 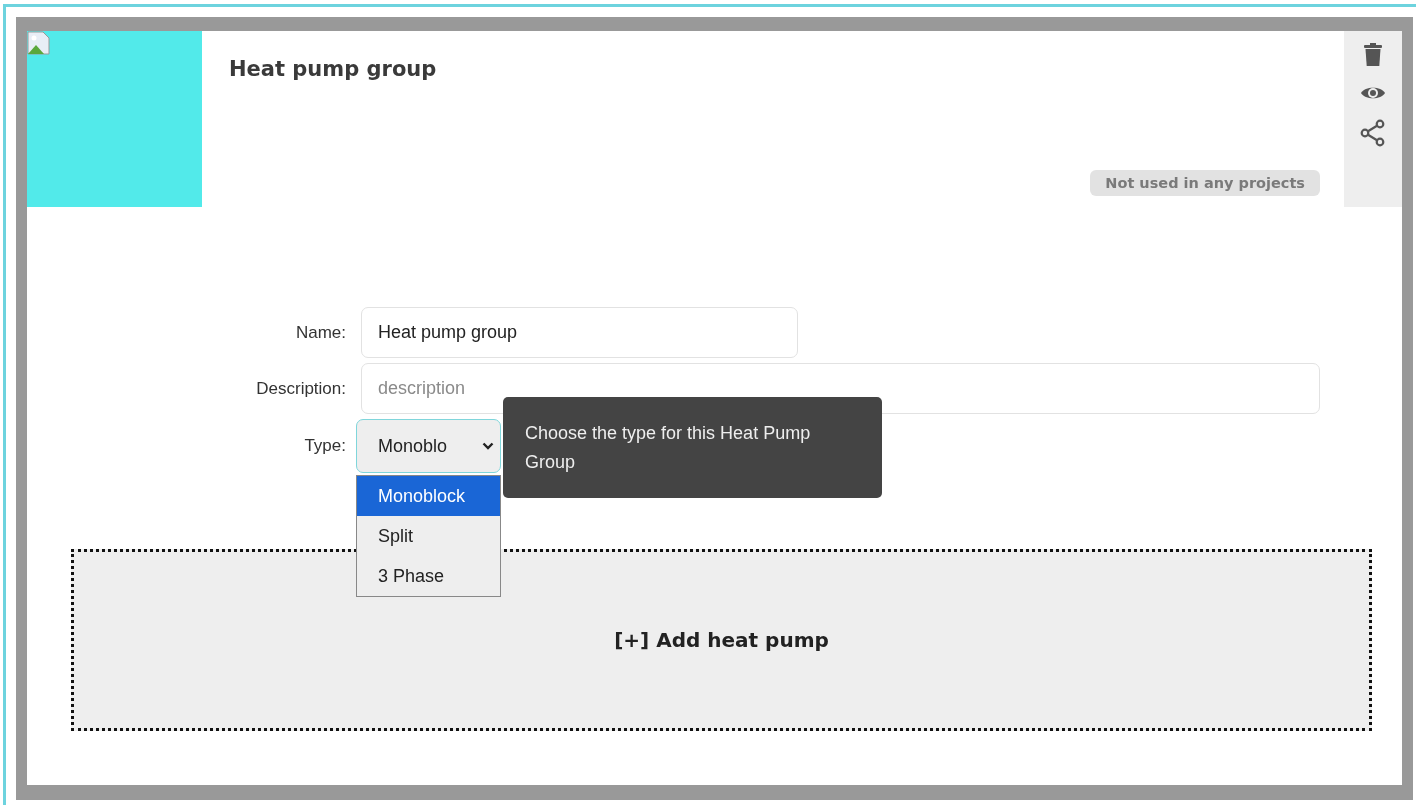 I want to click on delete-button, so click(x=1373, y=55).